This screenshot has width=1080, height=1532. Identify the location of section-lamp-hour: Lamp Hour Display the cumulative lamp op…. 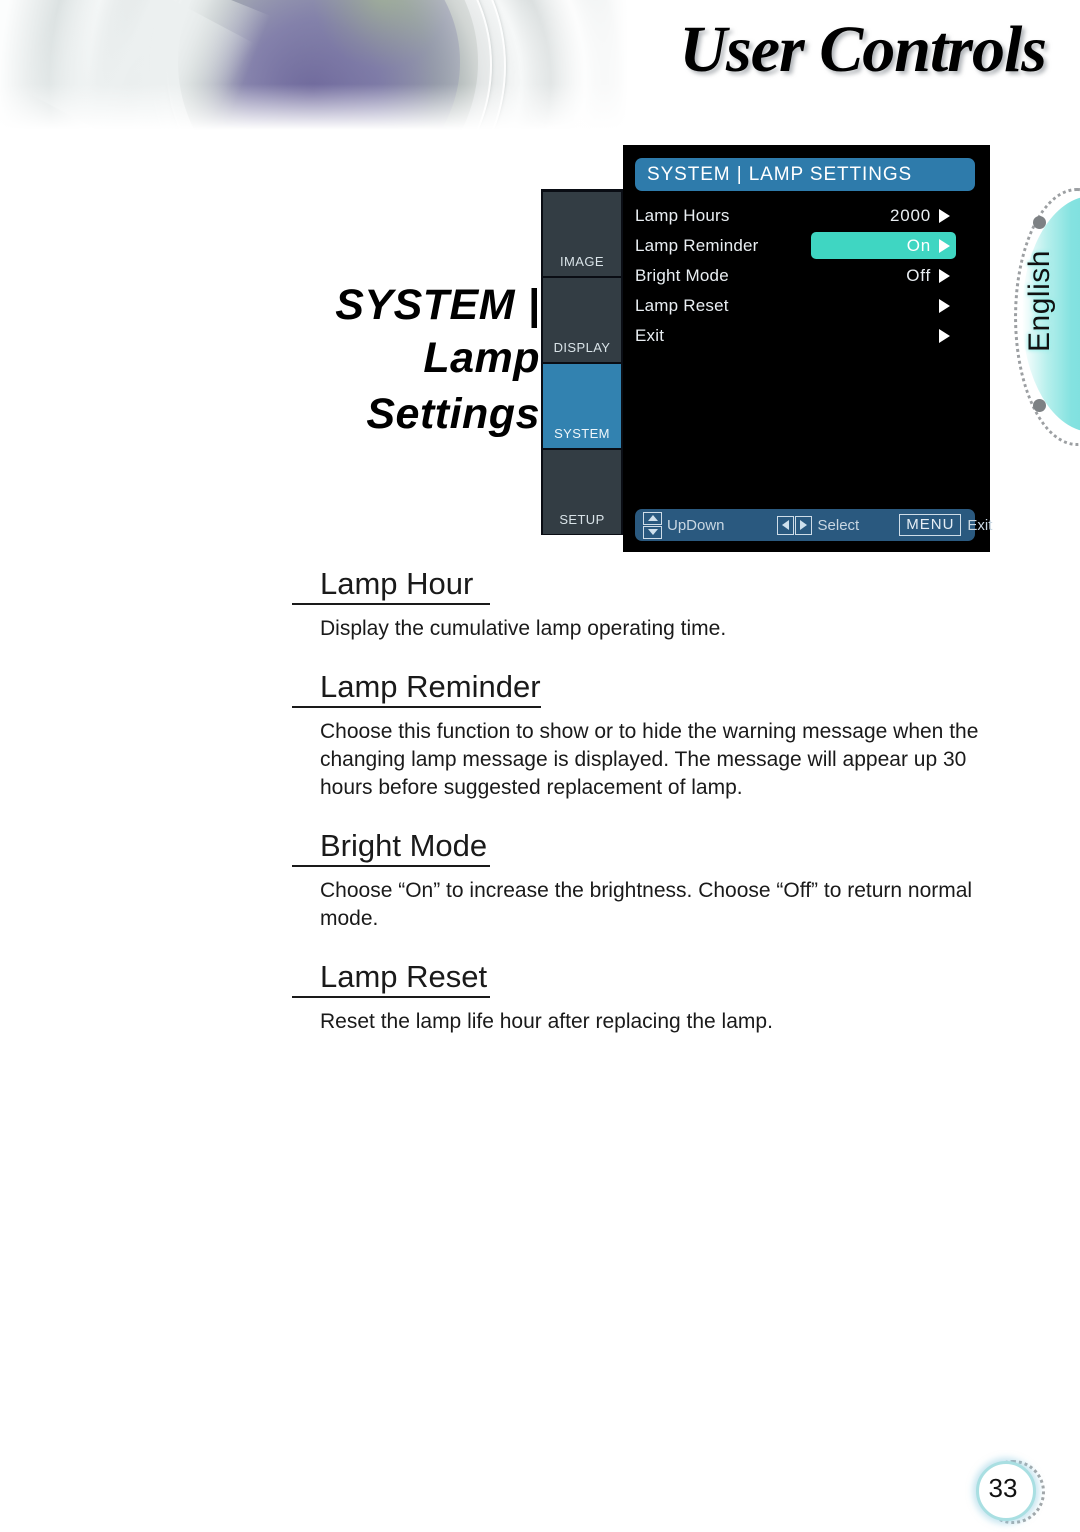
(650, 604).